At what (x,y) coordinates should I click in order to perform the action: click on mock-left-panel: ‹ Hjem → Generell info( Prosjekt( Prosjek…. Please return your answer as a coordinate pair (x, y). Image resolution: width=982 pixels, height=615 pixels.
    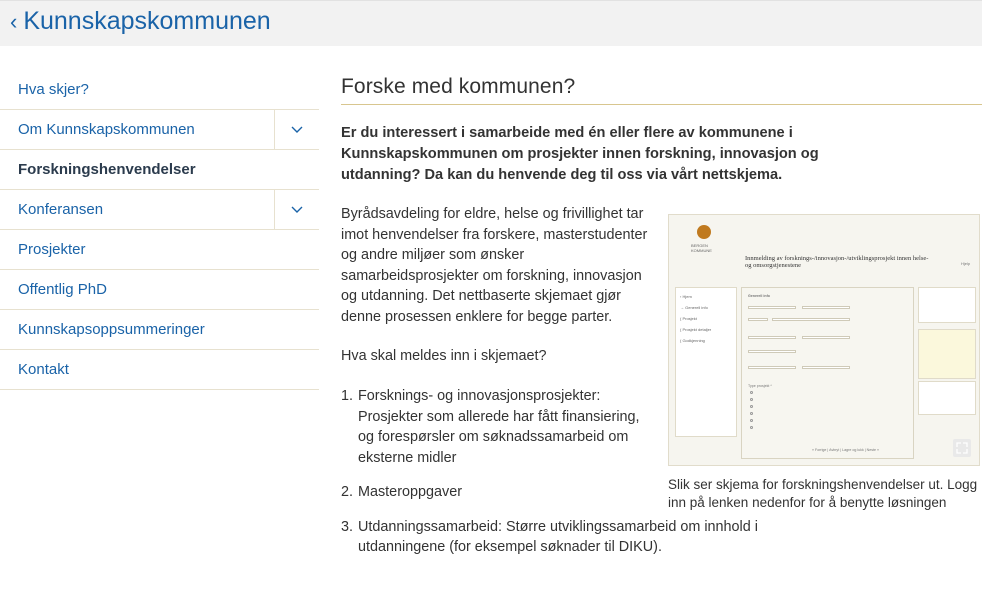
    Looking at the image, I should click on (706, 362).